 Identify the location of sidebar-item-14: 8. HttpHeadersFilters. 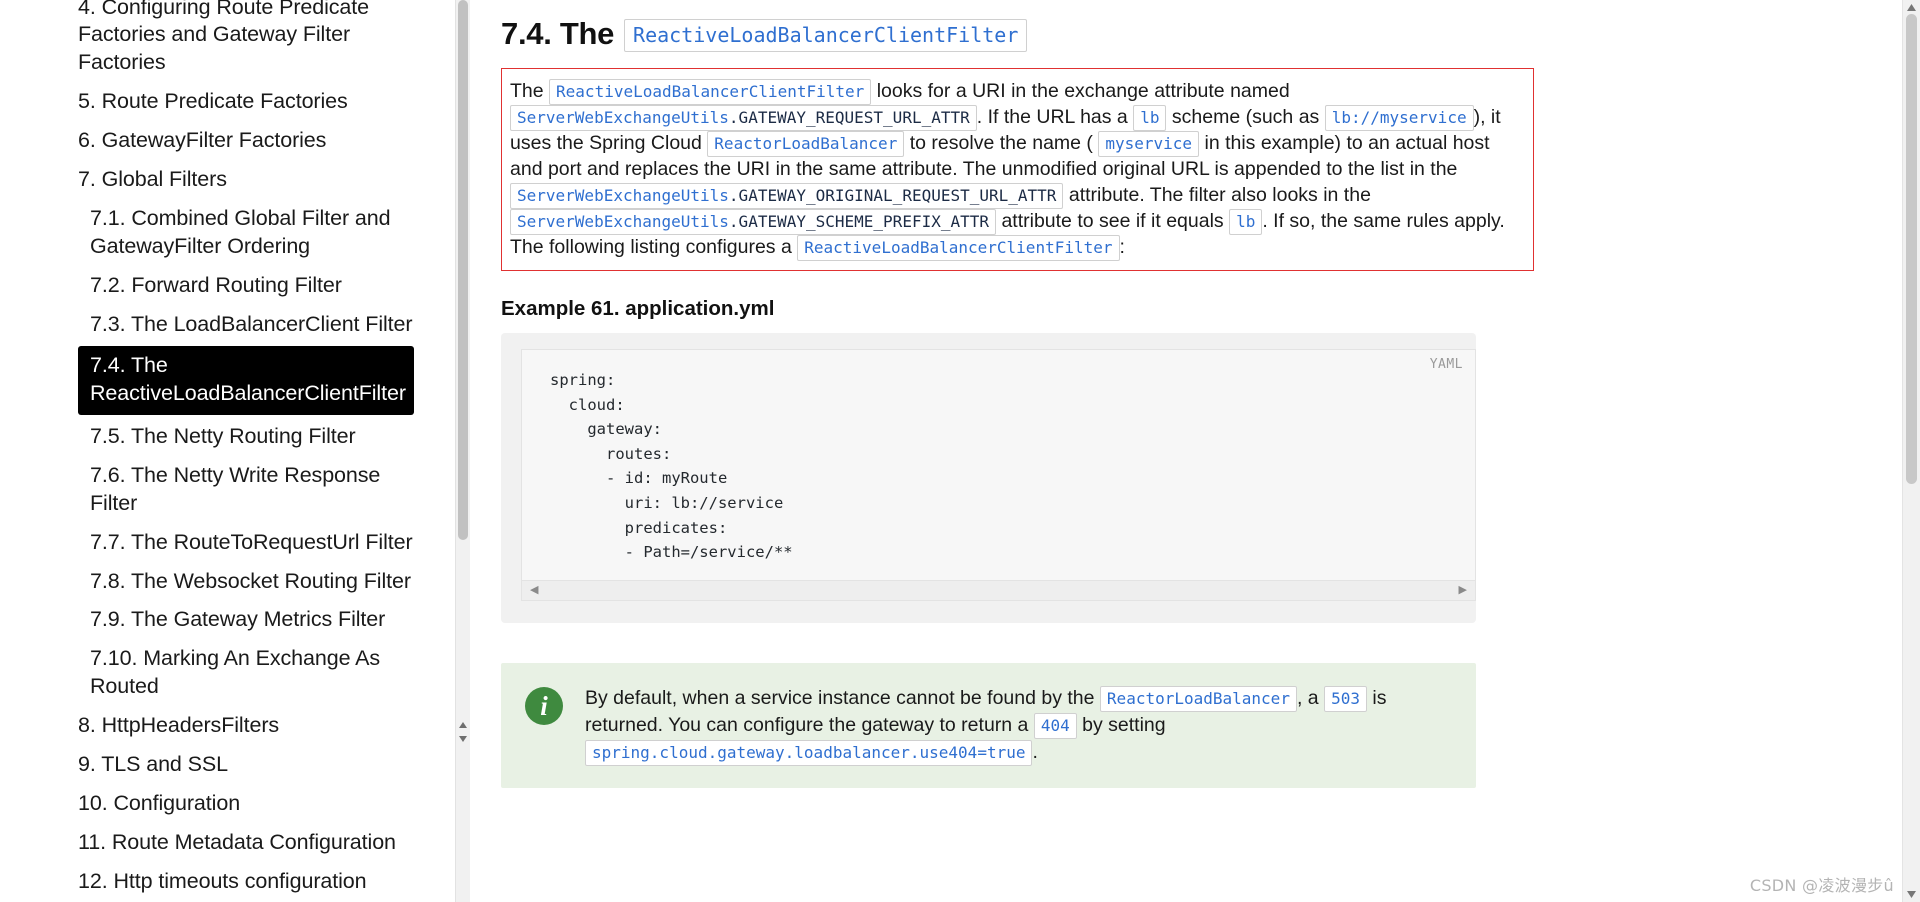
(220, 726).